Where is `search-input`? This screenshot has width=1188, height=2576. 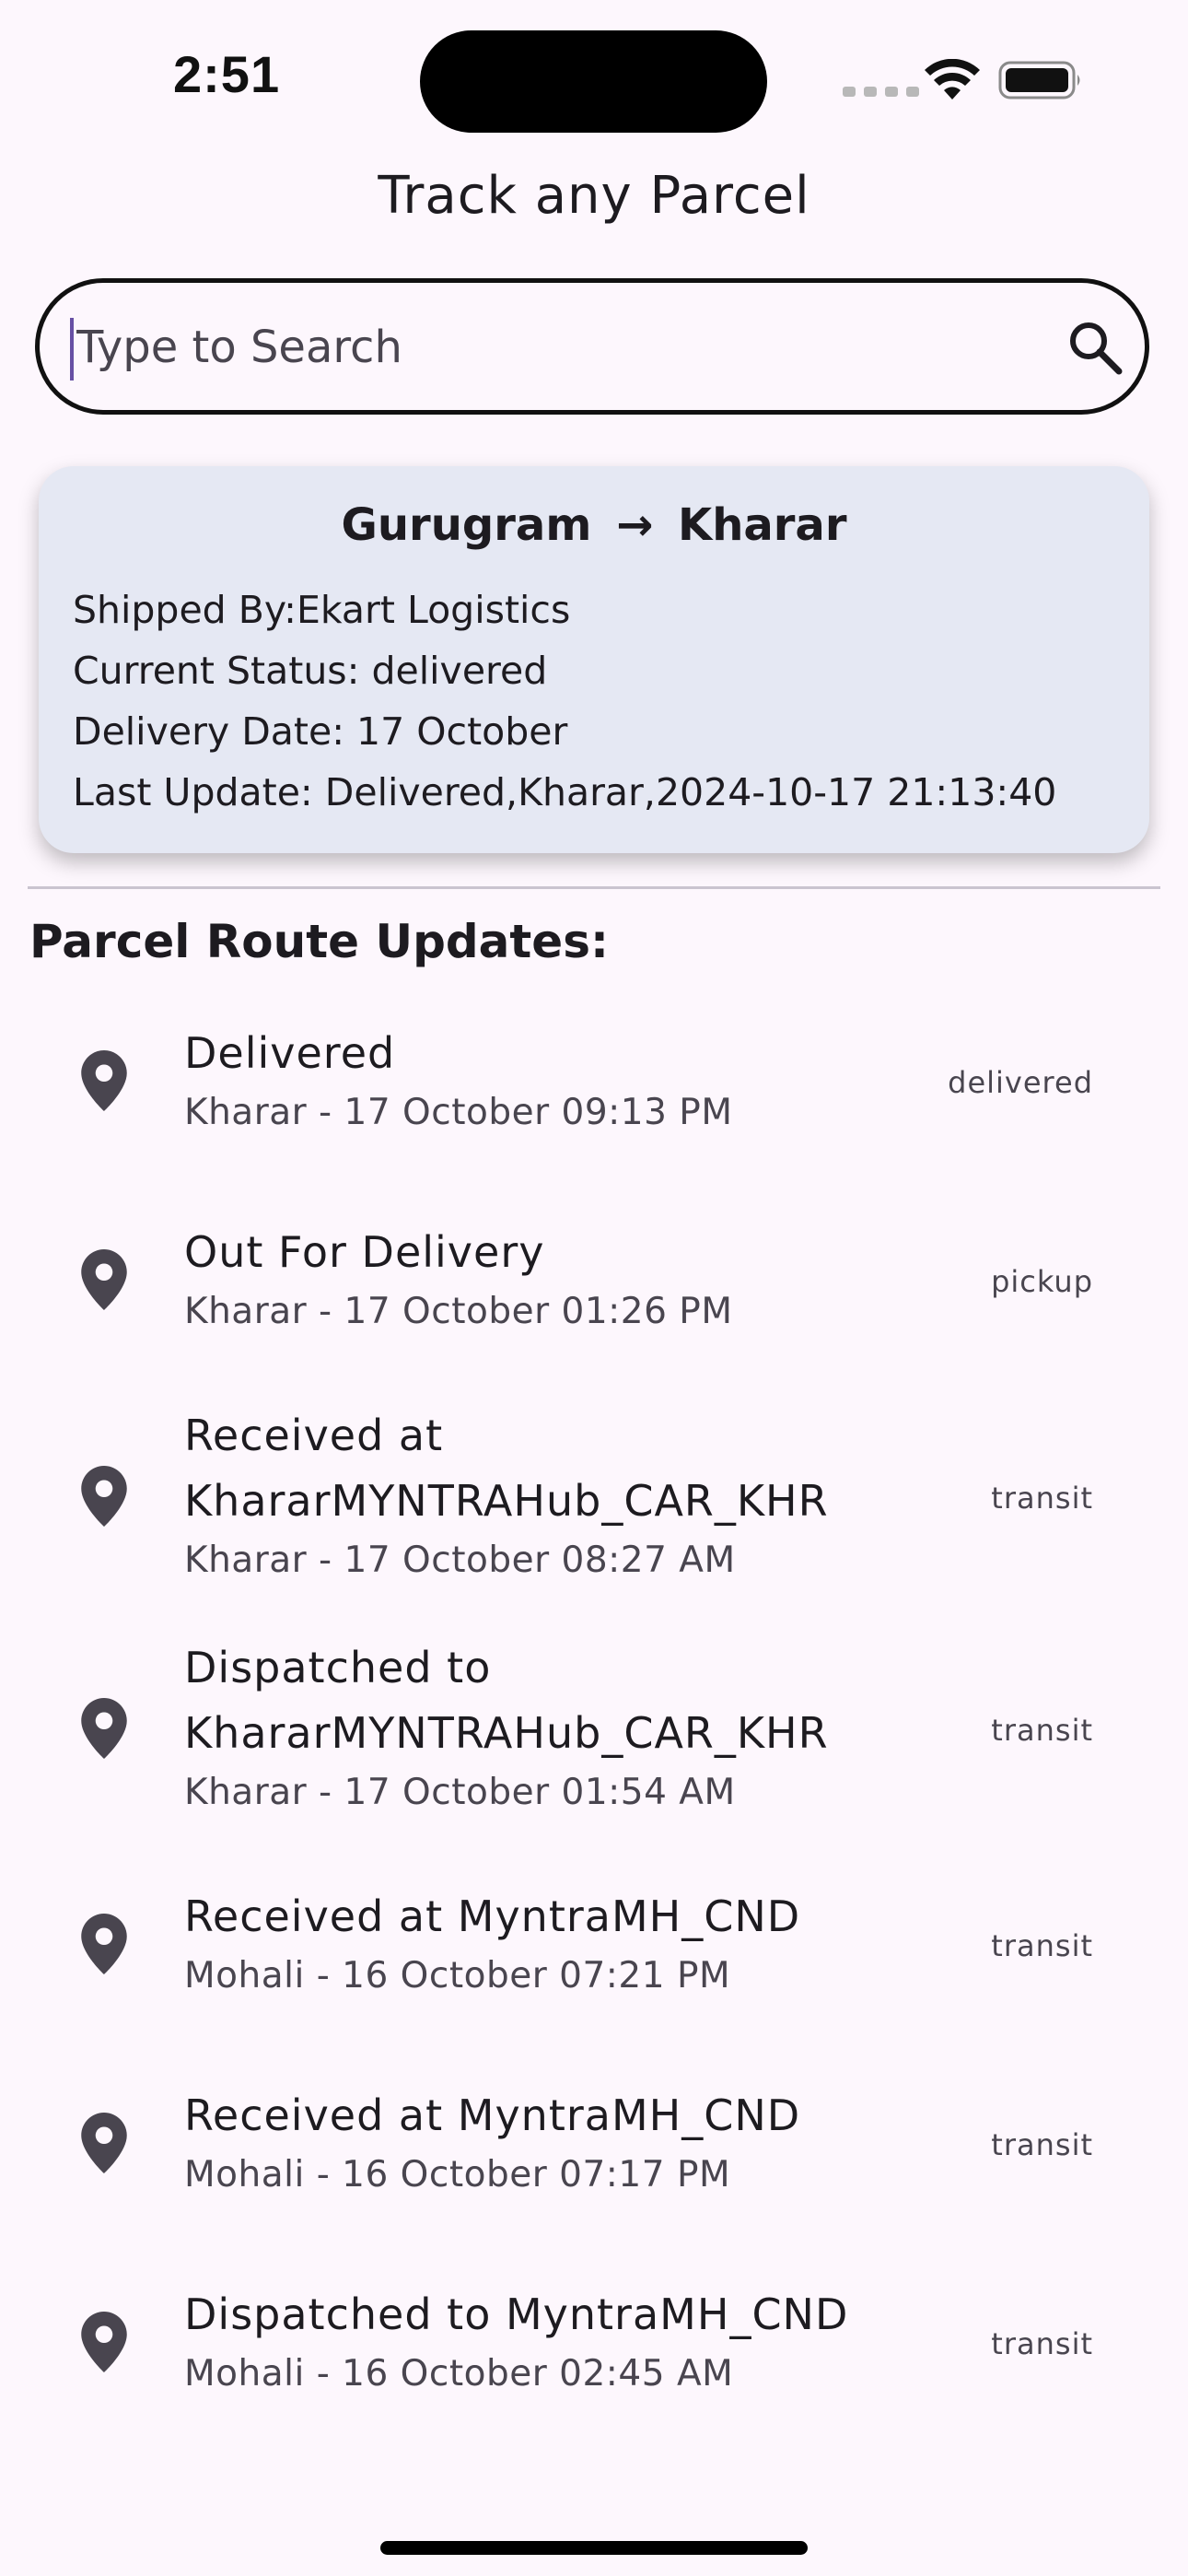 search-input is located at coordinates (555, 347).